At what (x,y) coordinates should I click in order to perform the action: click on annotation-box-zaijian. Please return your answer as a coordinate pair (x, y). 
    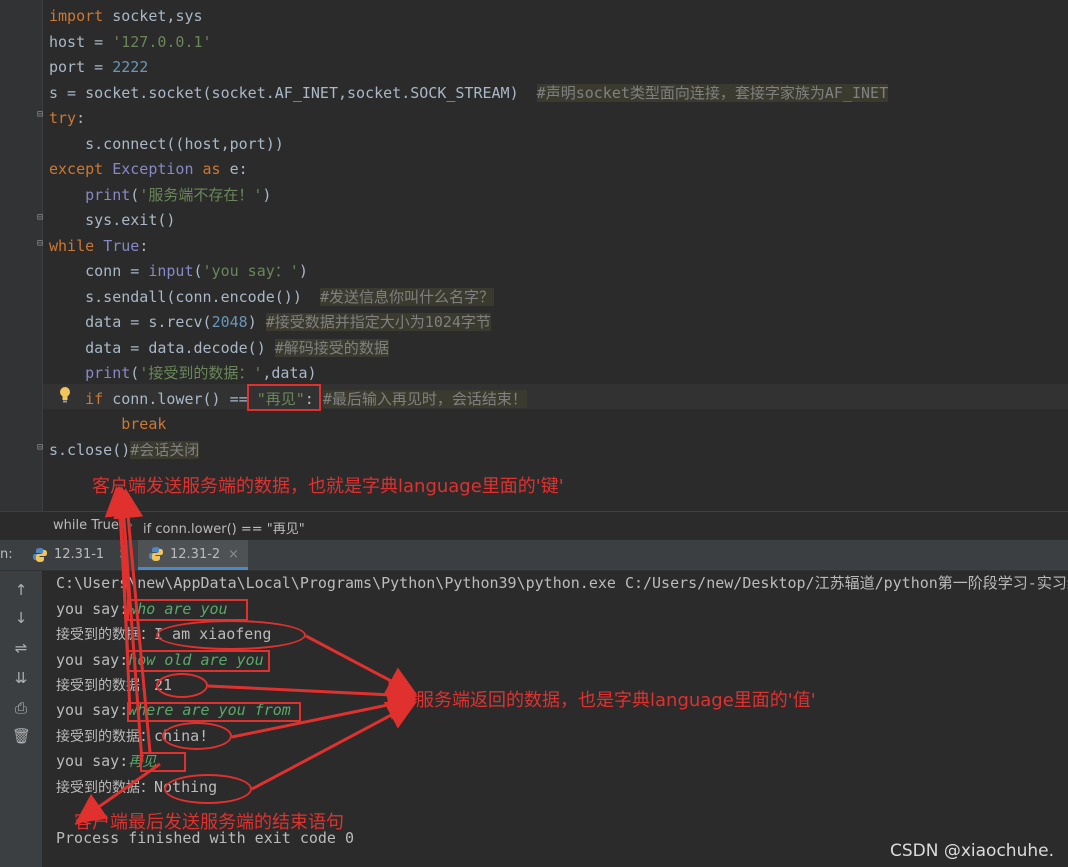
    Looking at the image, I should click on (284, 397).